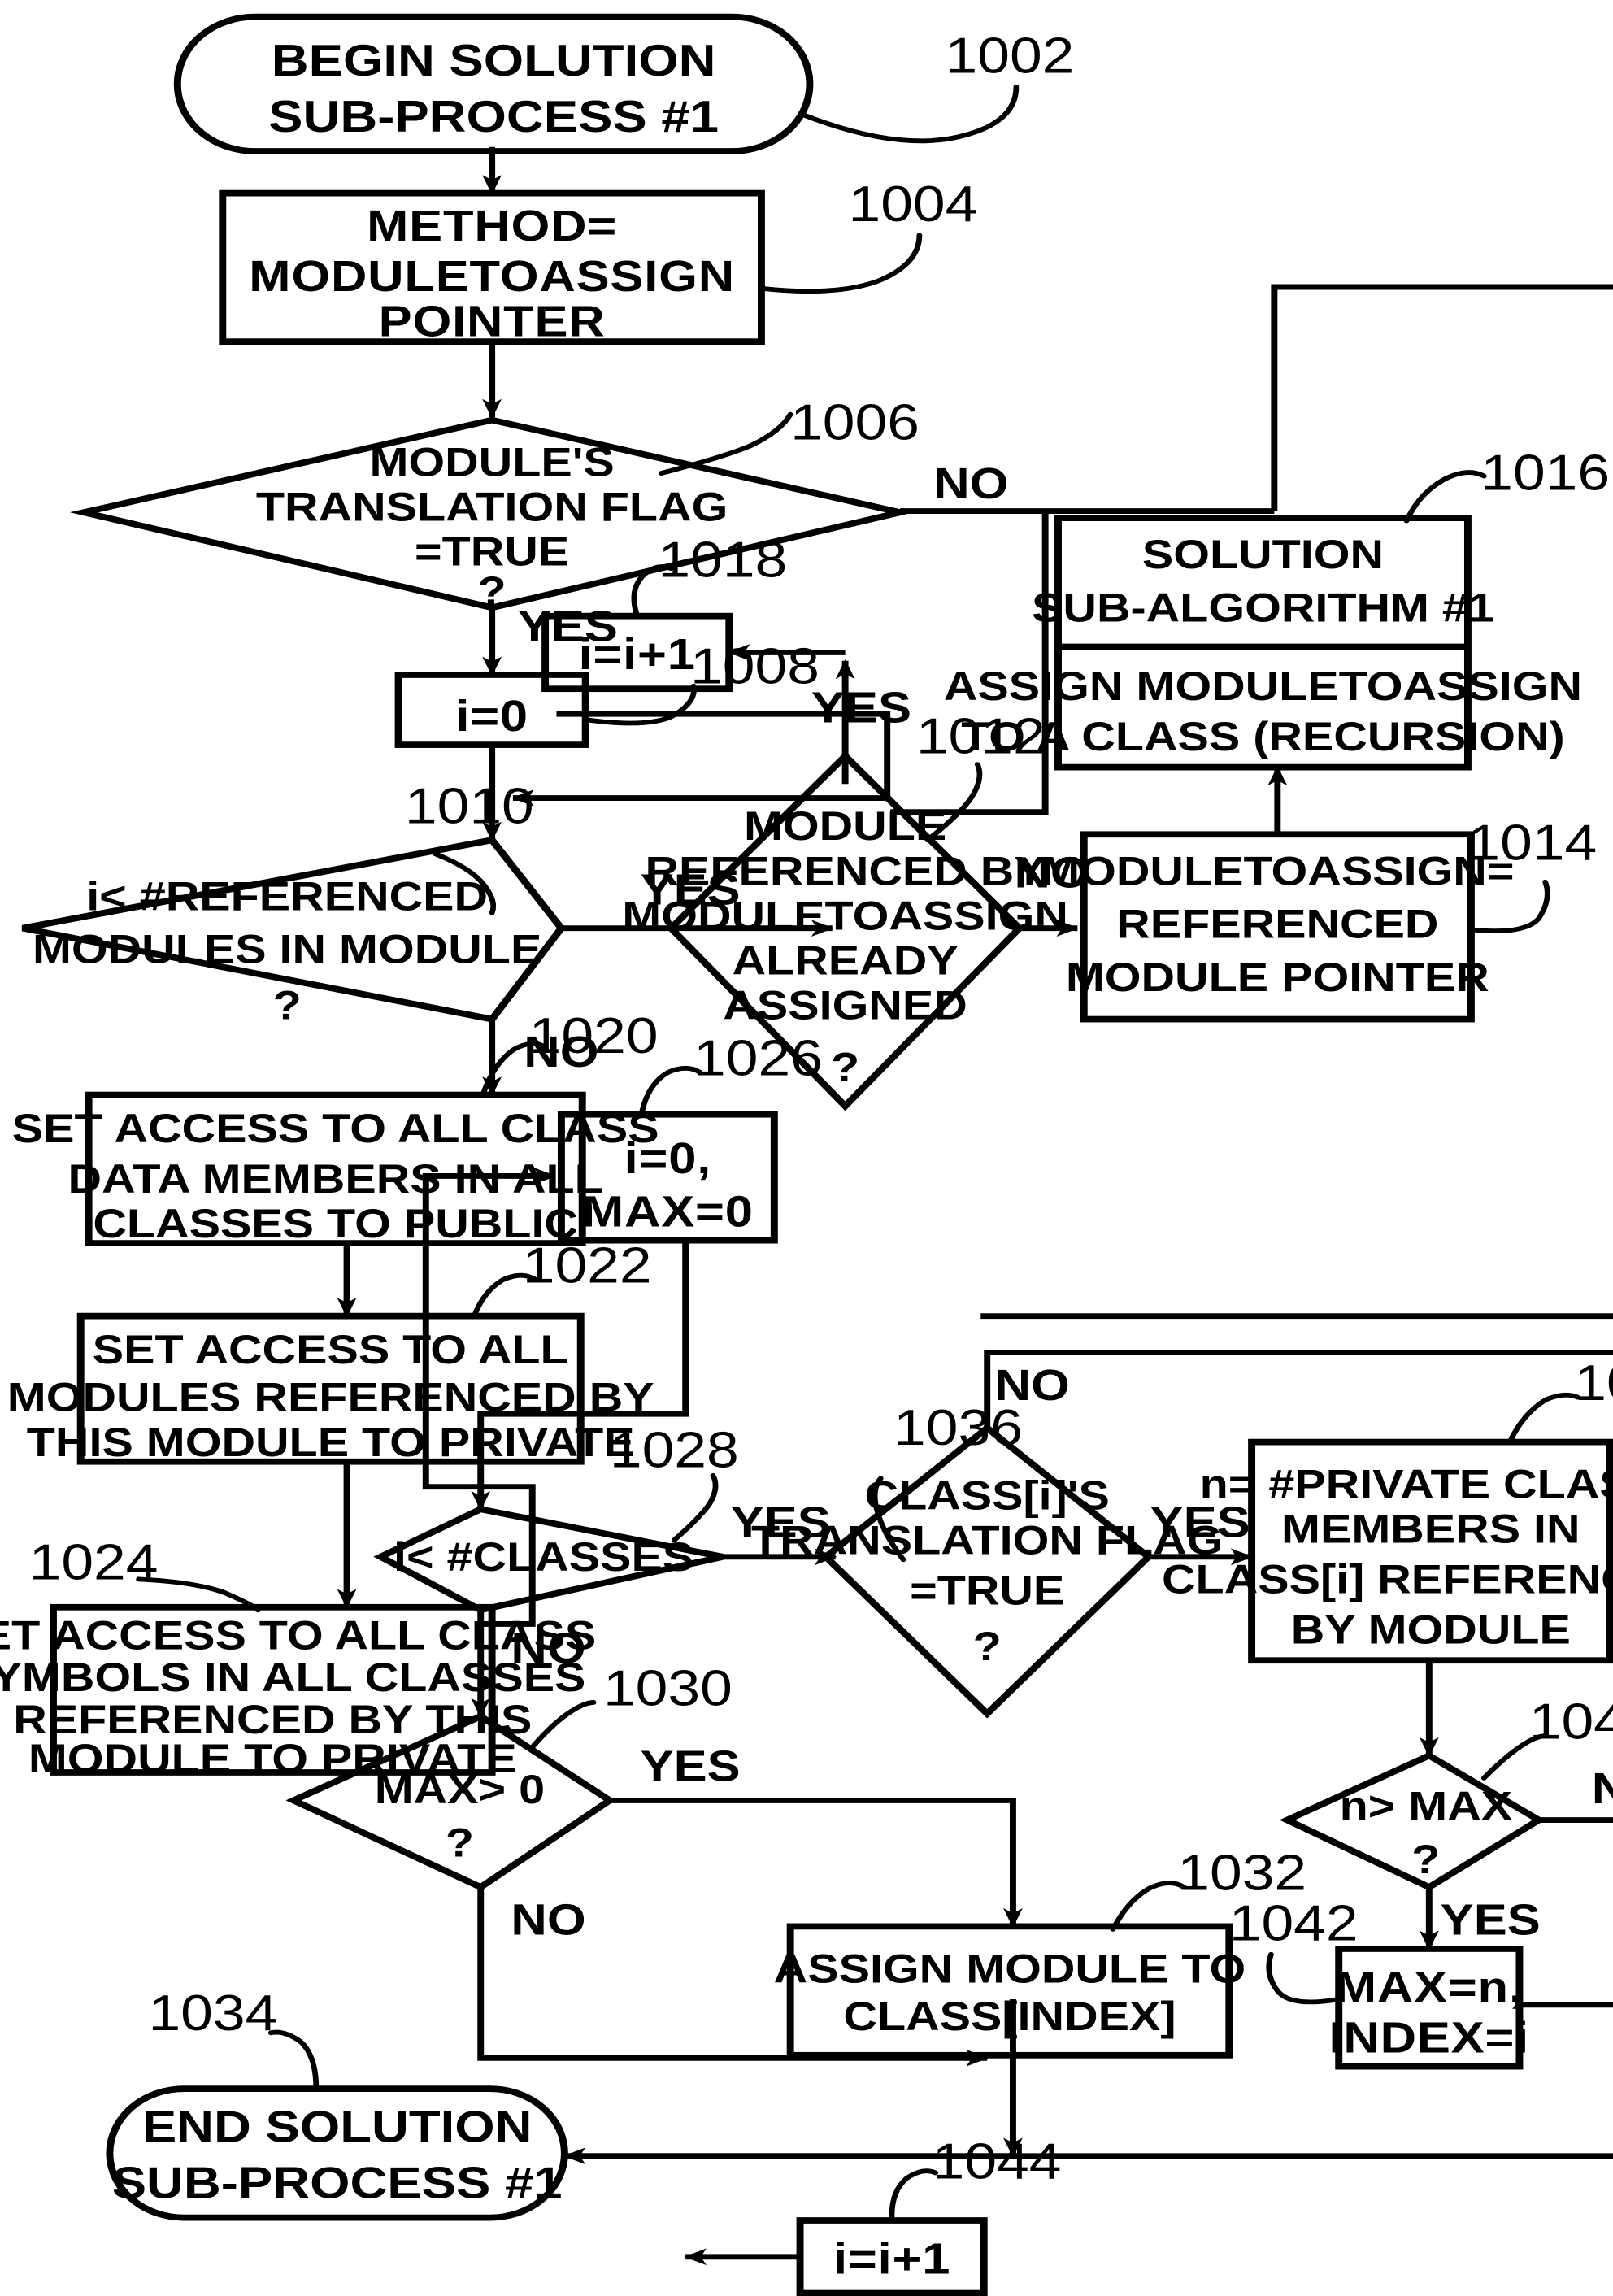  What do you see at coordinates (855, 423) in the screenshot?
I see `ref-1006: 1006` at bounding box center [855, 423].